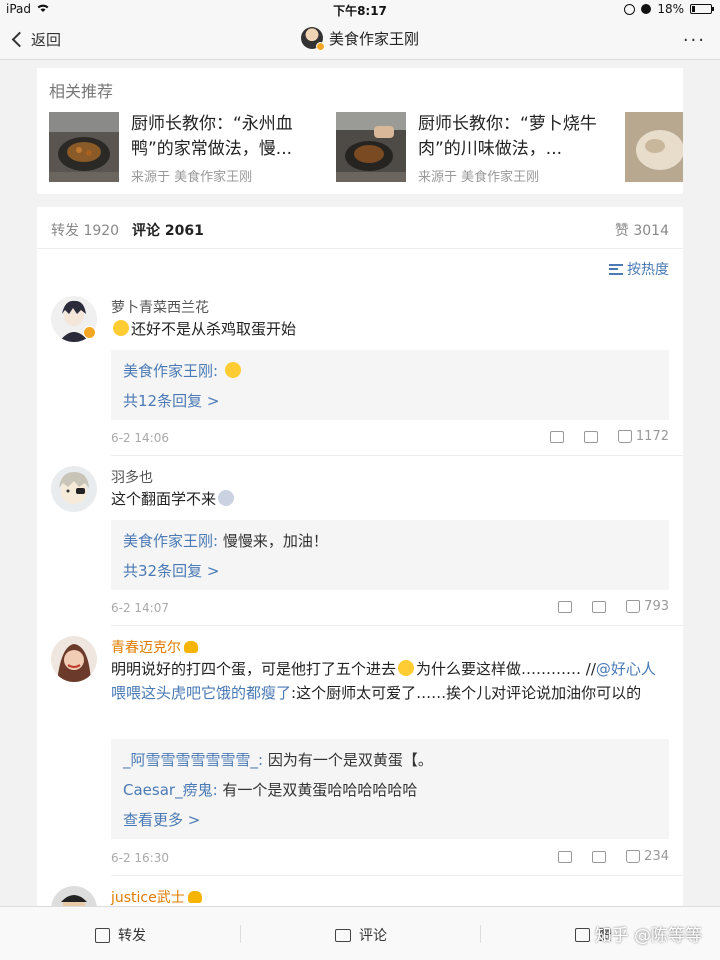 The width and height of the screenshot is (720, 960). What do you see at coordinates (652, 436) in the screenshot?
I see `like-count: 1172` at bounding box center [652, 436].